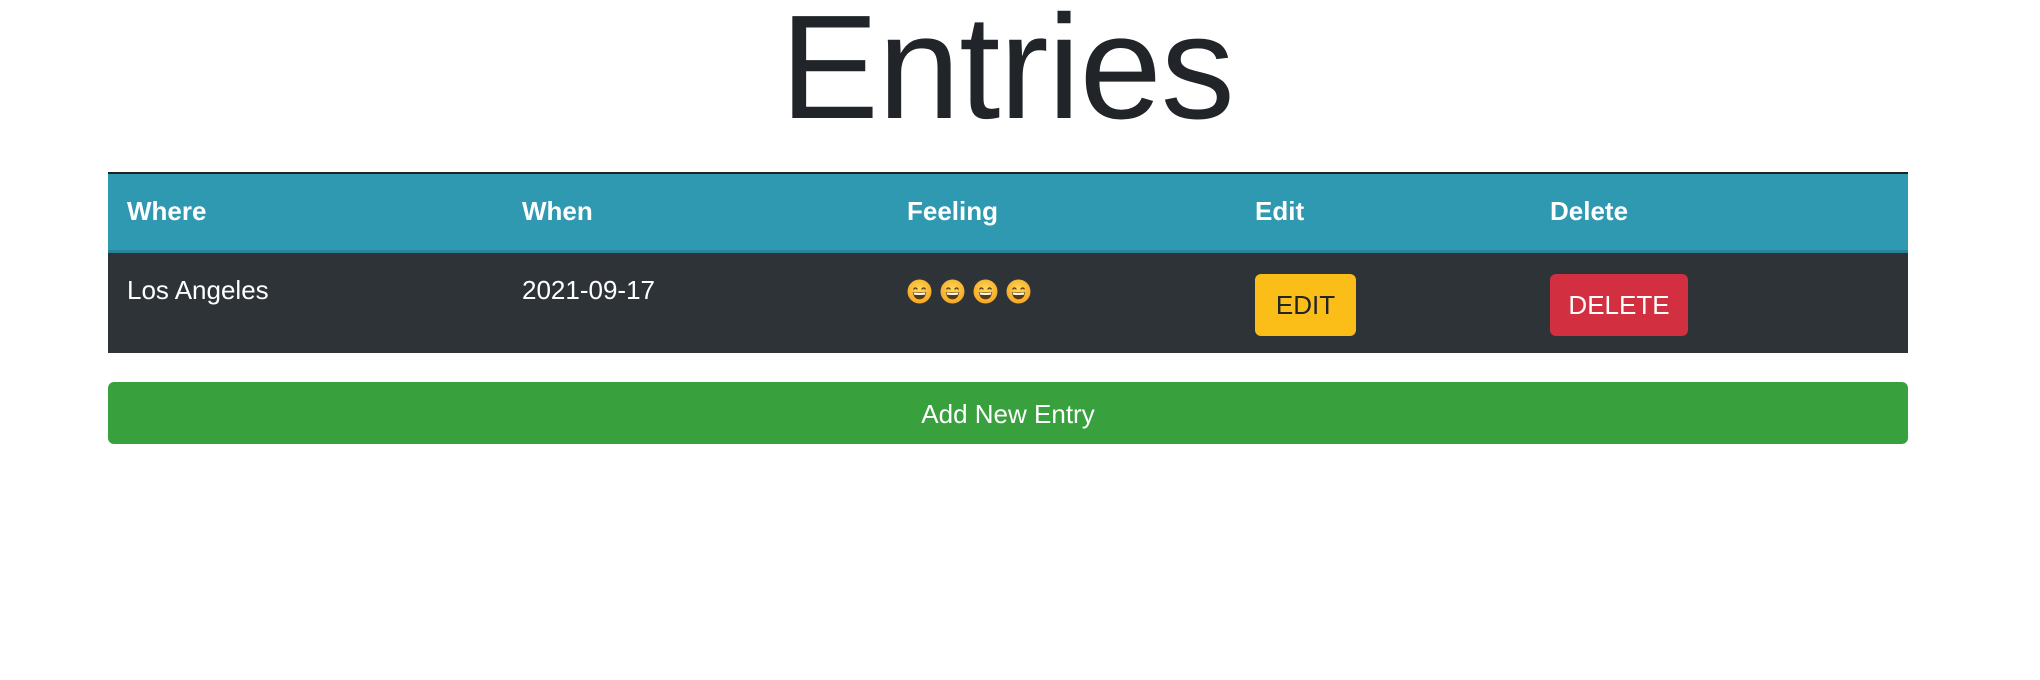  I want to click on table-header: Where When Feeling Edit Delete, so click(1008, 213).